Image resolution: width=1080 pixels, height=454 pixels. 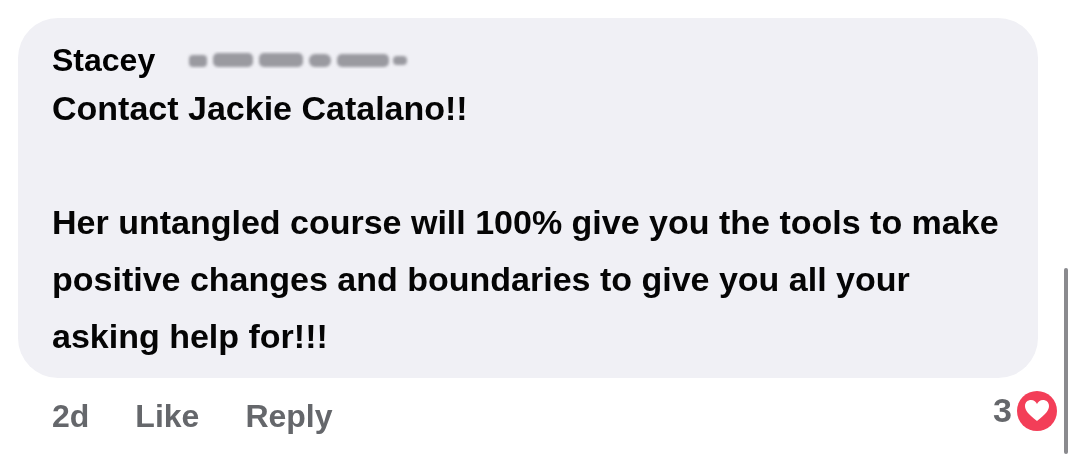 What do you see at coordinates (167, 416) in the screenshot?
I see `action-link: Like` at bounding box center [167, 416].